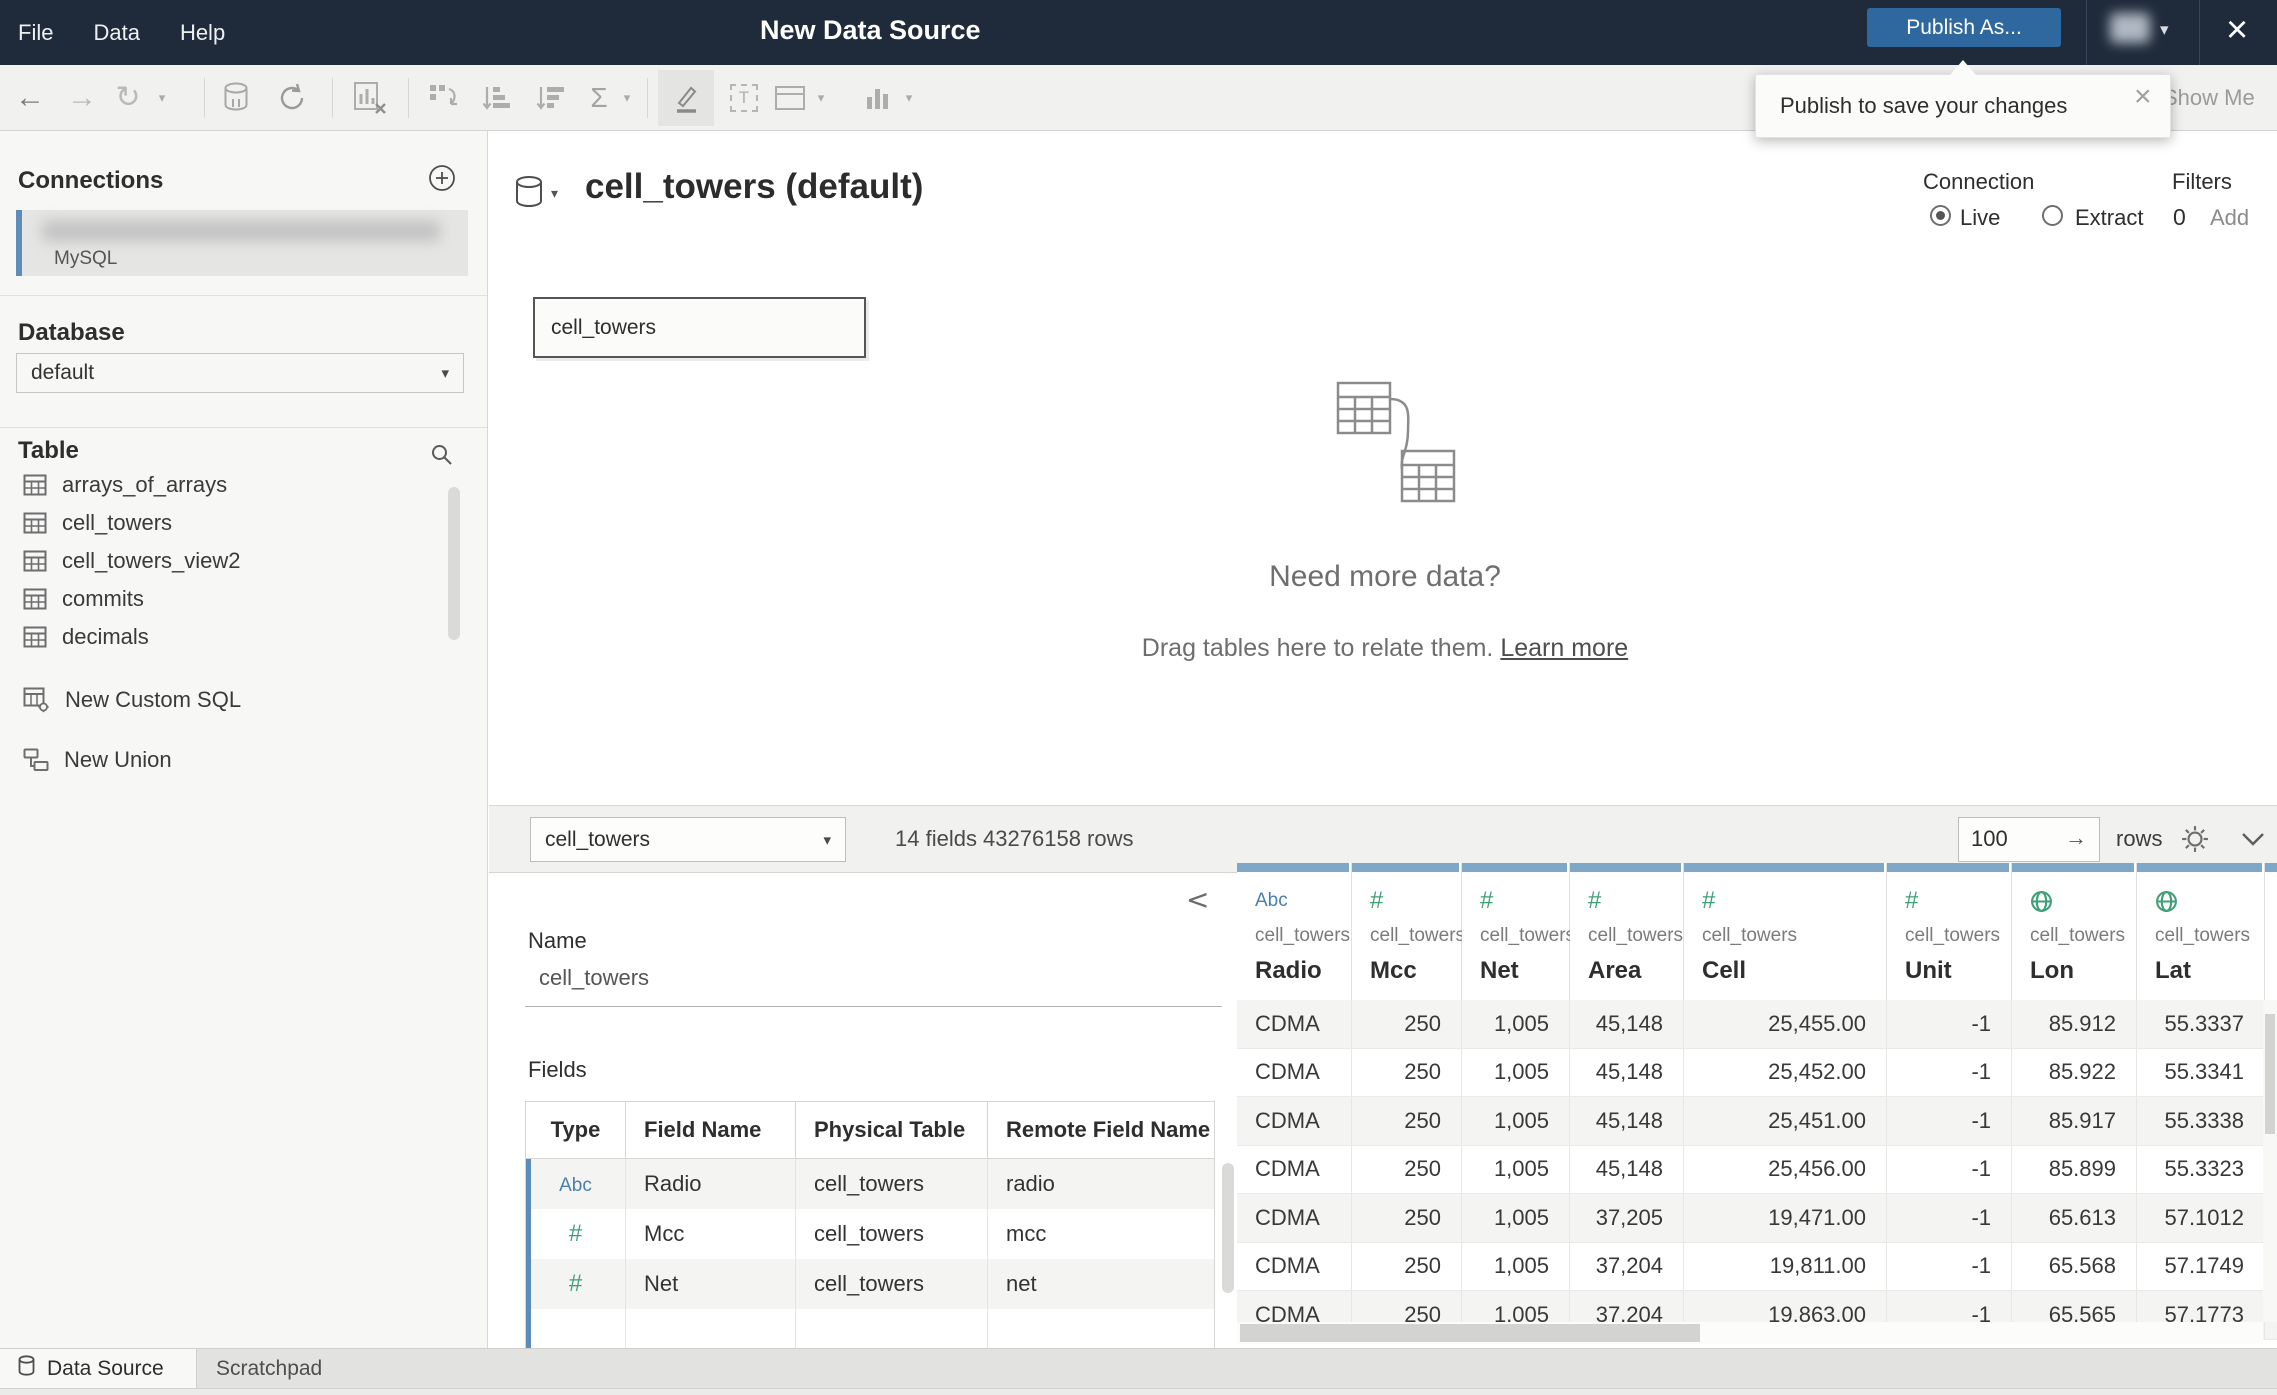 Image resolution: width=2277 pixels, height=1395 pixels. Describe the element at coordinates (1499, 970) in the screenshot. I see `column-name: Net` at that location.